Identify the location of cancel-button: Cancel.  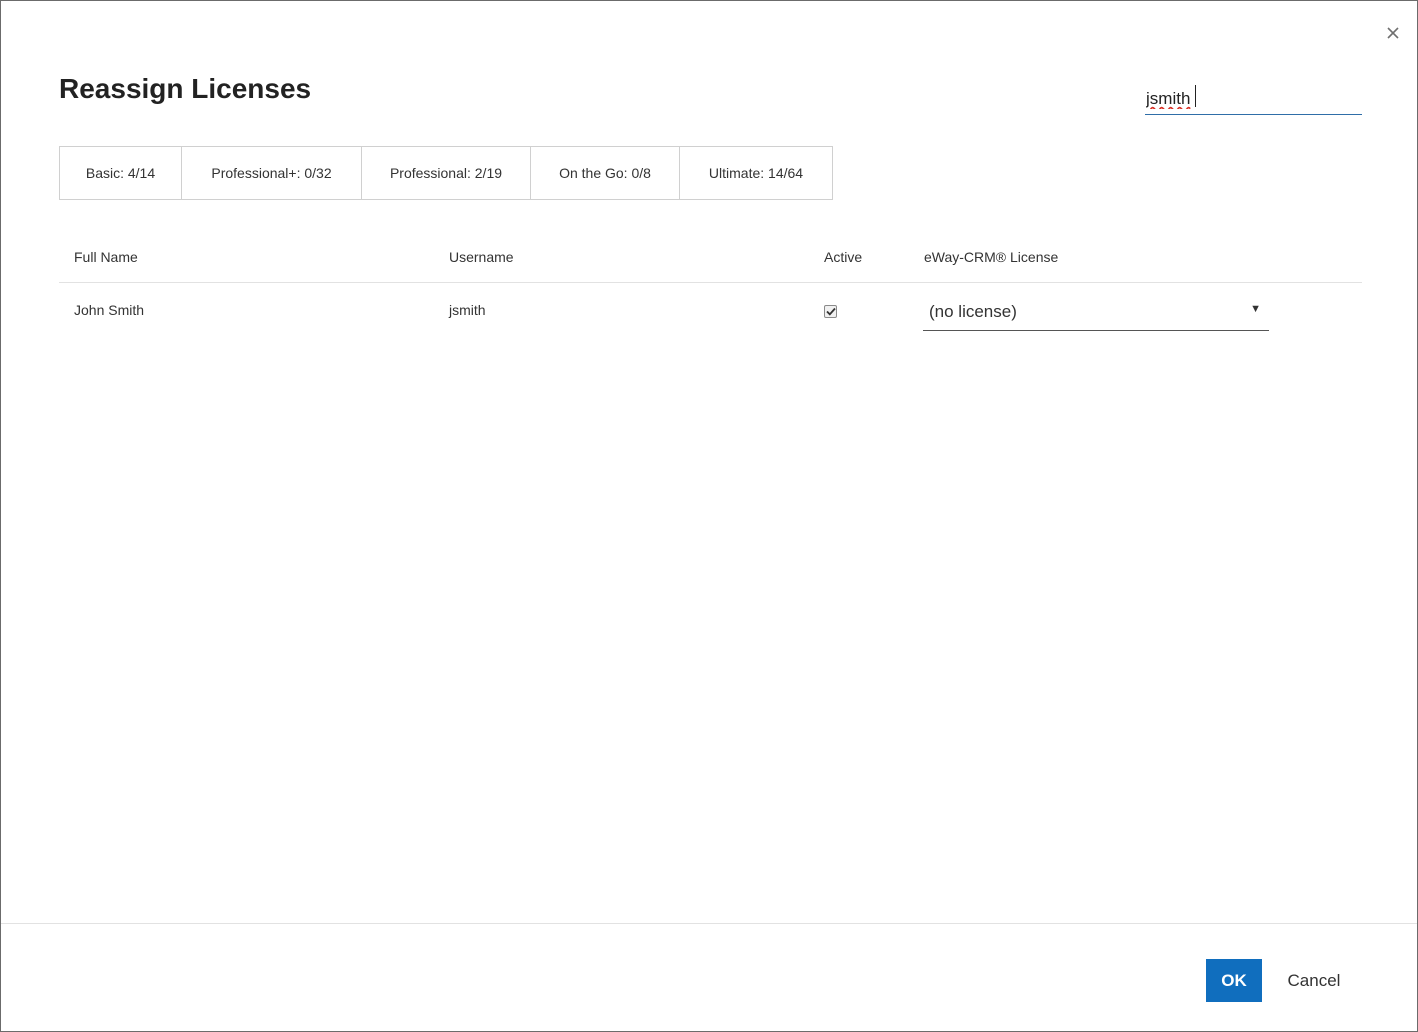
(1314, 980).